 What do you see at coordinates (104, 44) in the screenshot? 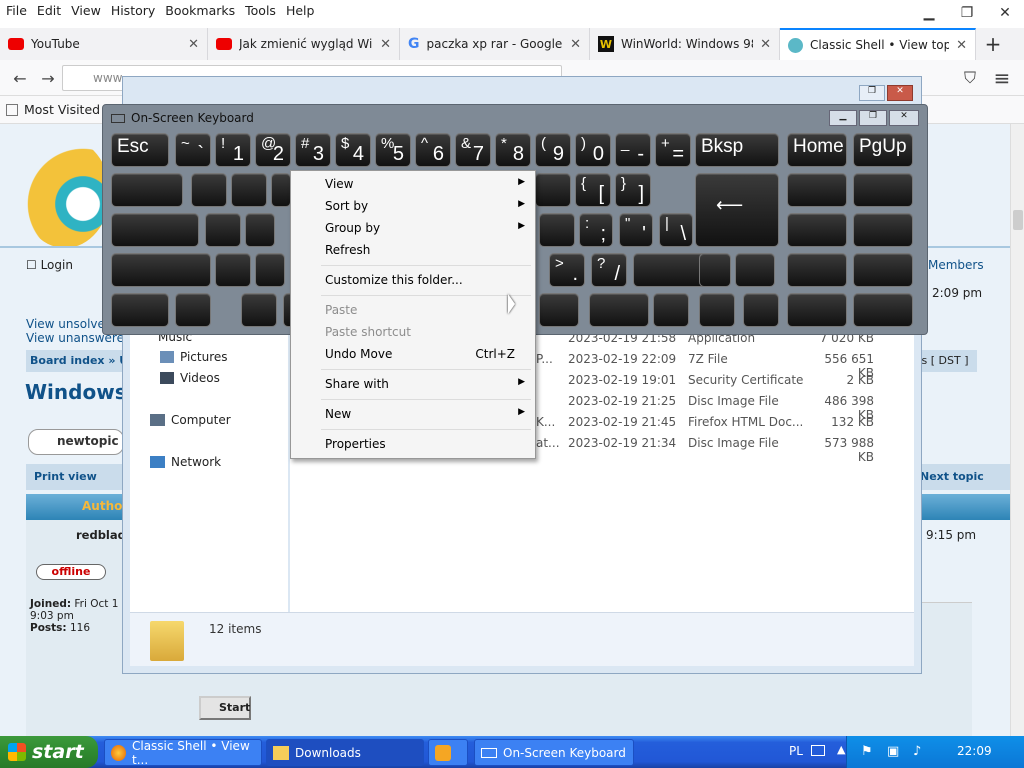
I see `tab-youtube: YouTube ✕` at bounding box center [104, 44].